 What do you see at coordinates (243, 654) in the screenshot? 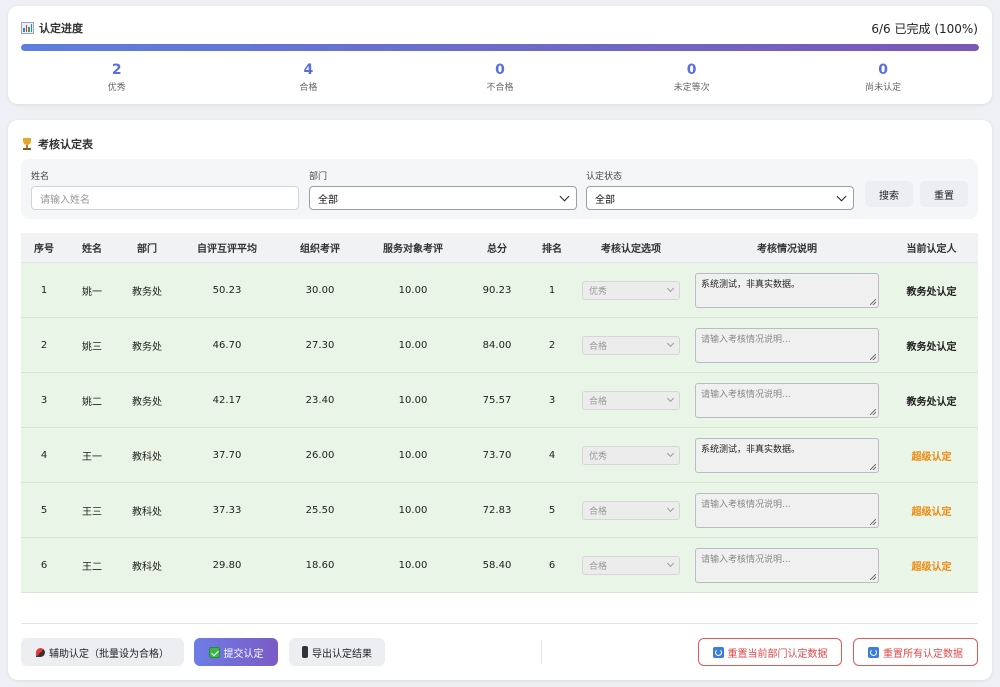
I see `submit-label: 提交认定` at bounding box center [243, 654].